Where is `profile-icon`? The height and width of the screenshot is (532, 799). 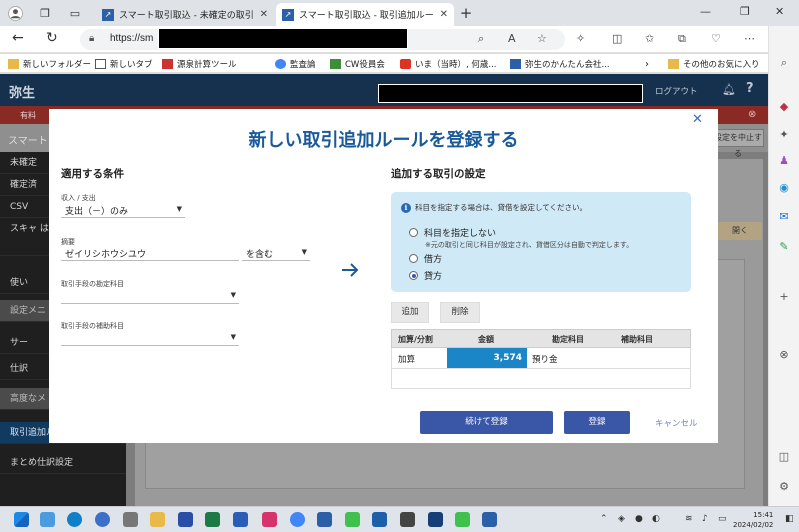 profile-icon is located at coordinates (15, 13).